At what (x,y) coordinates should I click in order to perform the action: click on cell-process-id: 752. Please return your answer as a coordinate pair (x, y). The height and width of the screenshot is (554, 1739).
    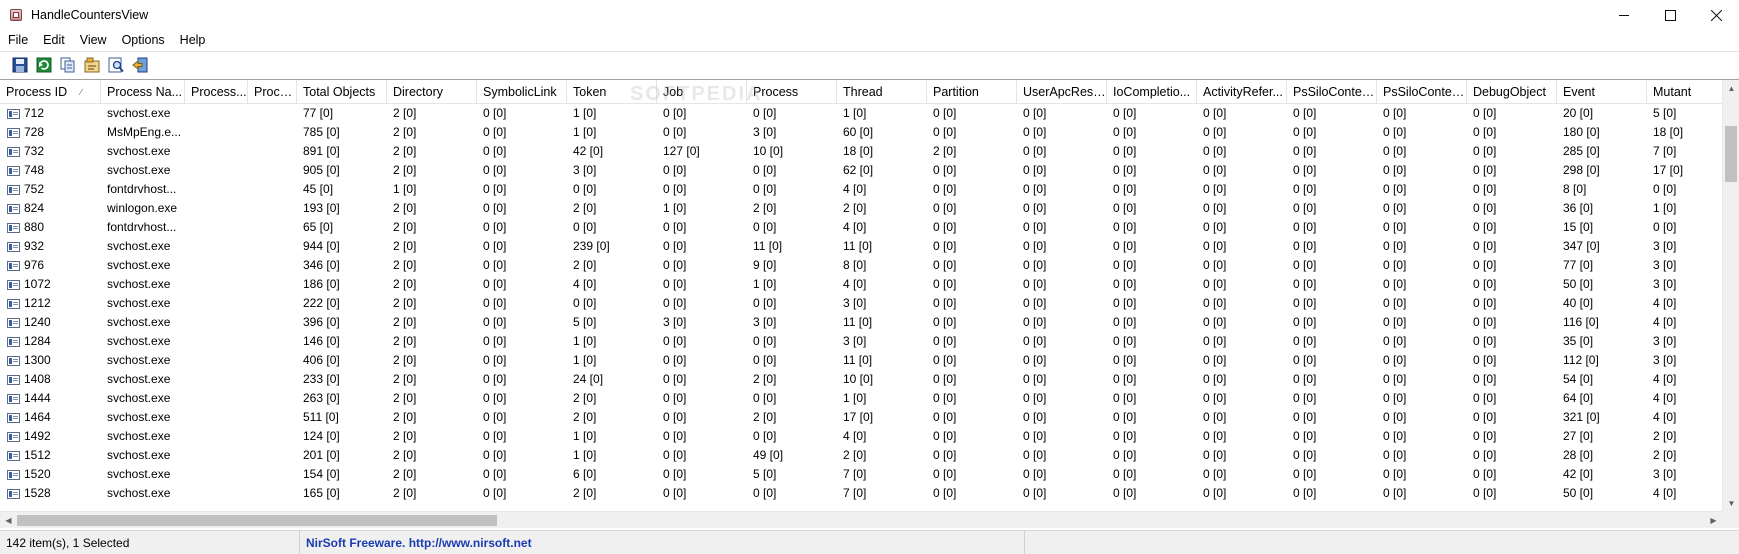
    Looking at the image, I should click on (50, 189).